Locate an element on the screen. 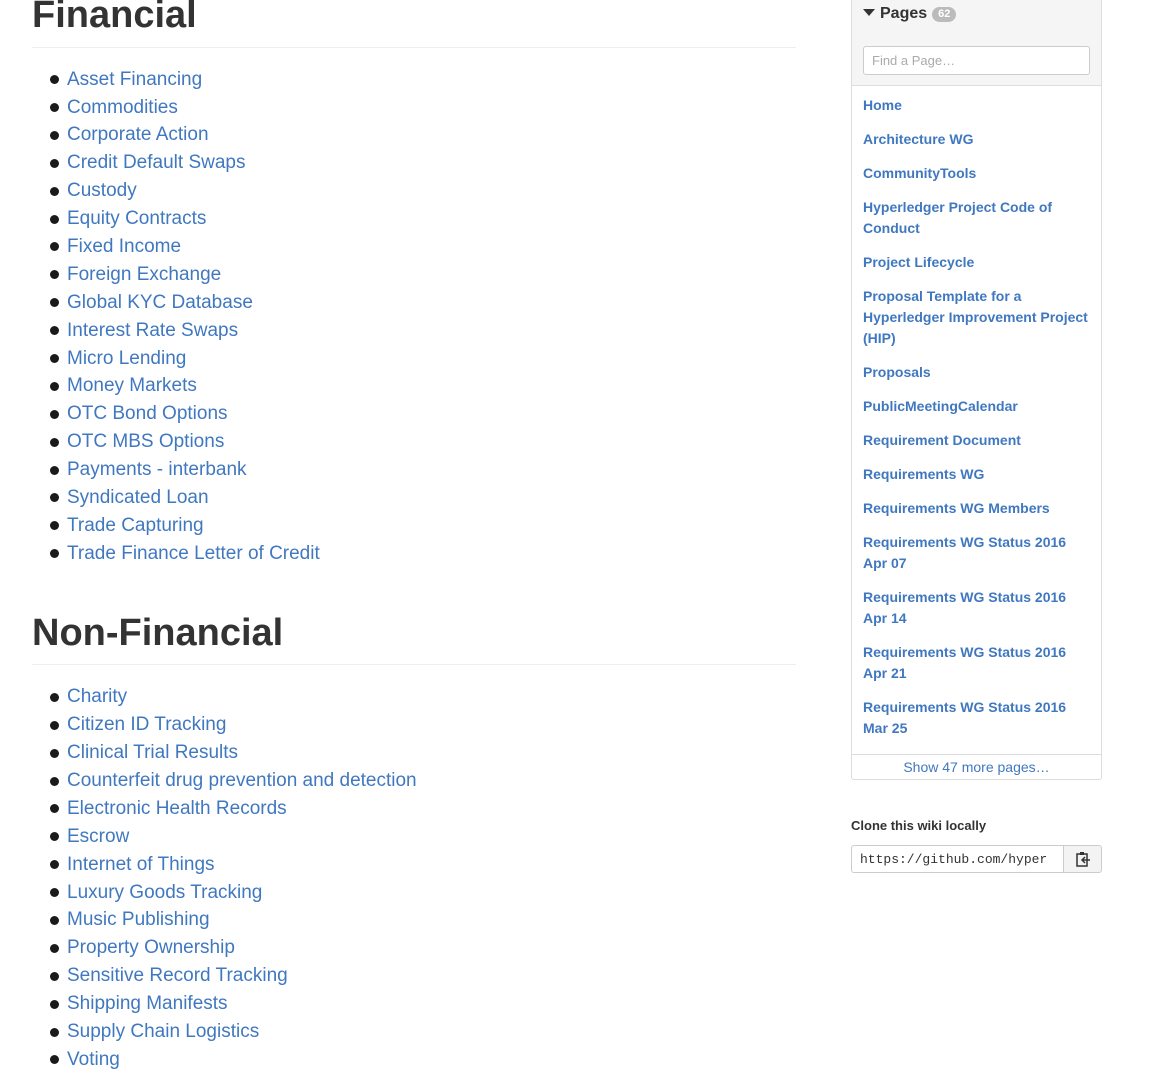  list-item: Trade Capturing is located at coordinates (423, 526).